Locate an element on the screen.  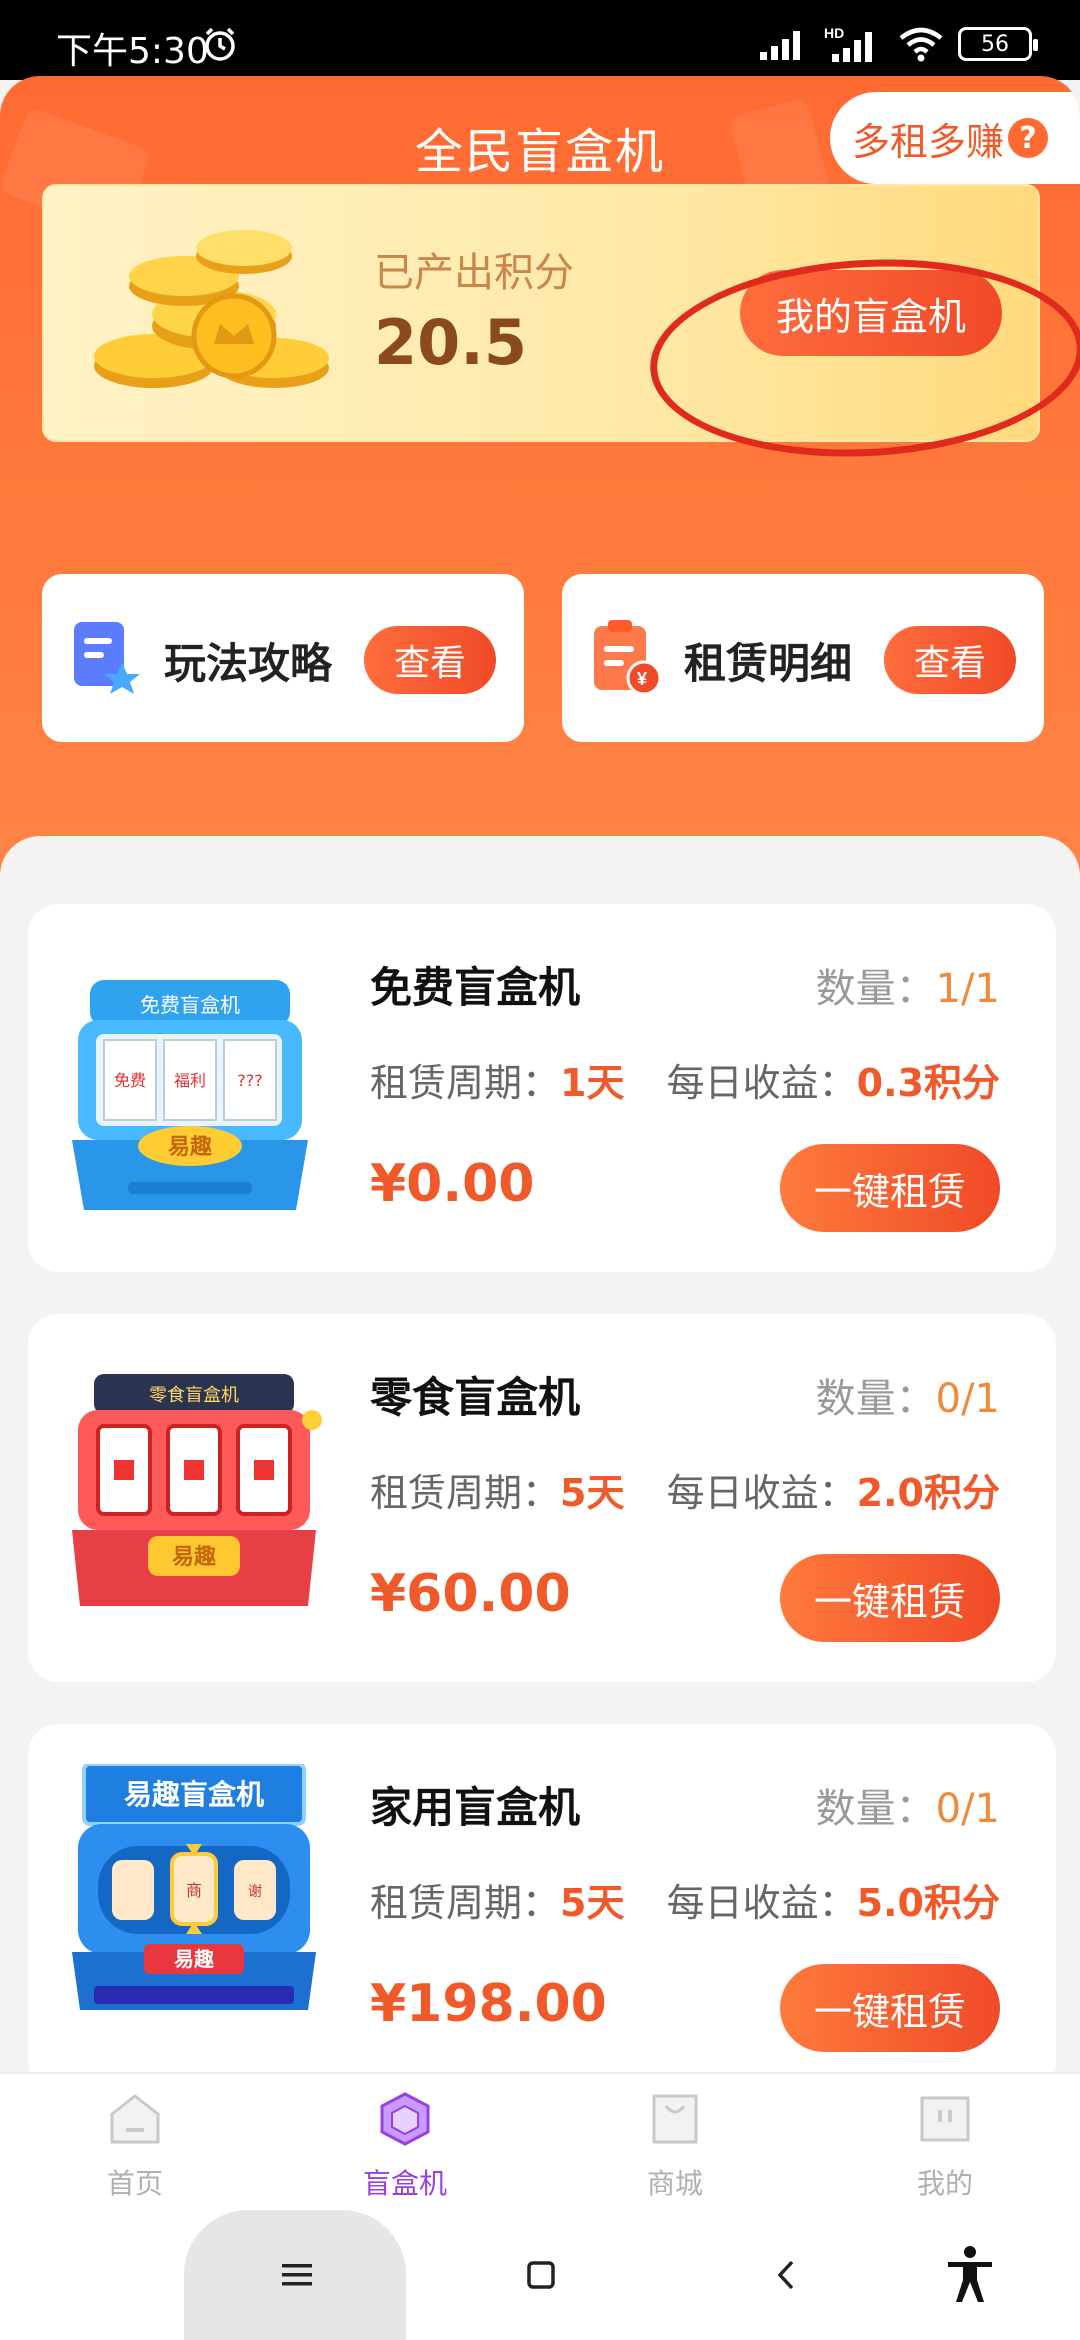
svg-text: 免费 is located at coordinates (130, 1080).